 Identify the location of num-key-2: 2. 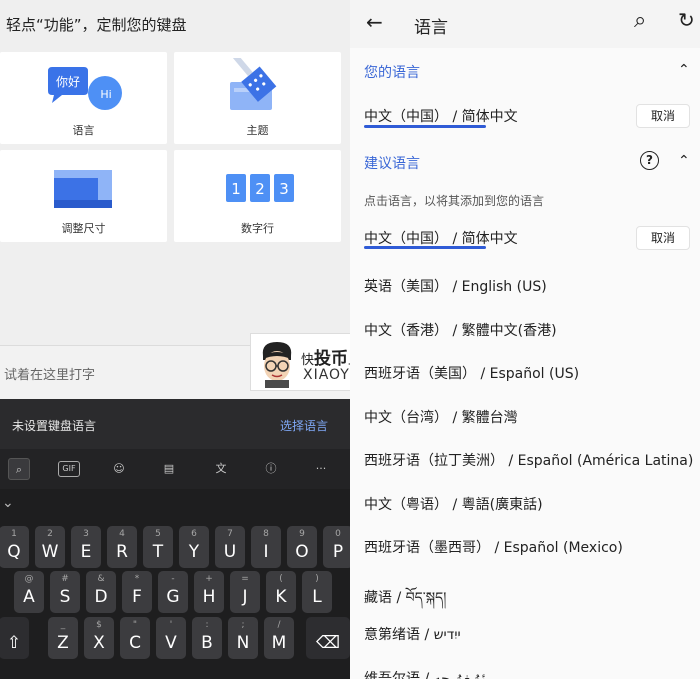
(260, 189).